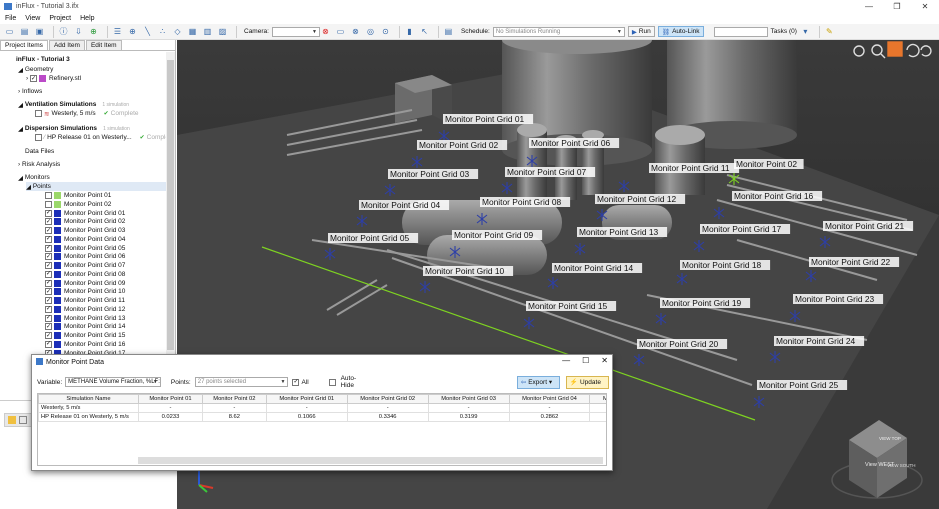 This screenshot has height=509, width=939. What do you see at coordinates (85, 221) in the screenshot?
I see `point-item: ✓ Monitor Point Grid 02` at bounding box center [85, 221].